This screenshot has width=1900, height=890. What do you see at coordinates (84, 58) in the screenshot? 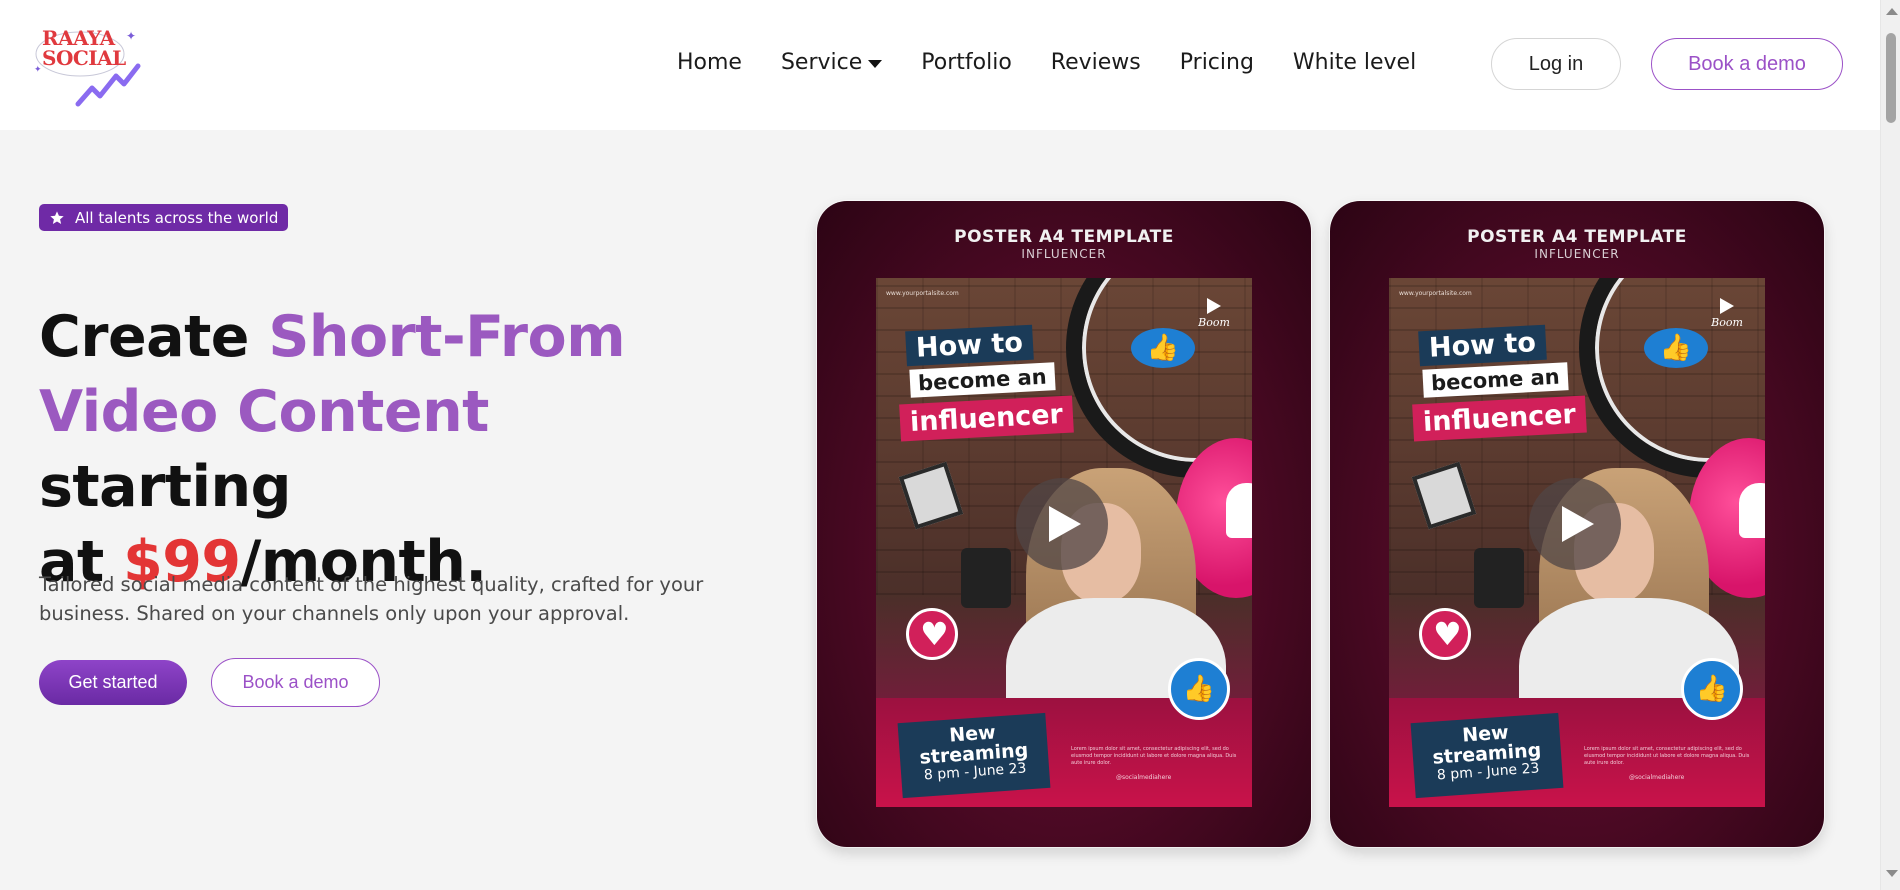
I see `logo-line-2: SOCIAL` at bounding box center [84, 58].